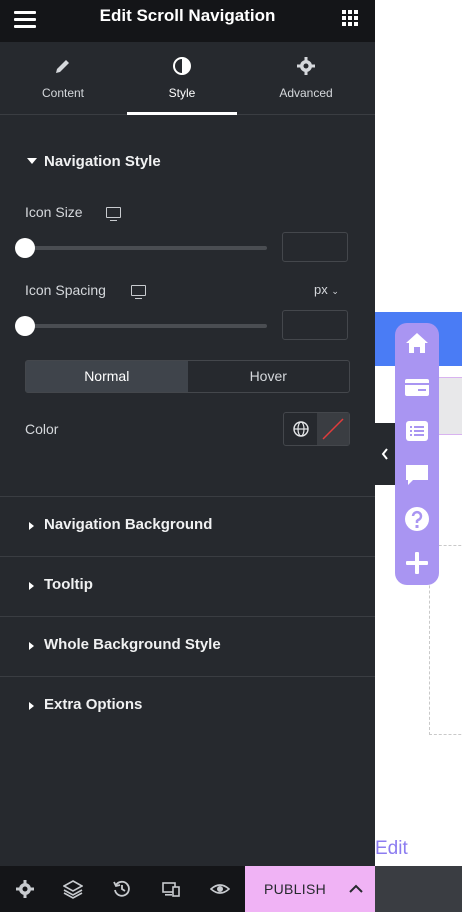  Describe the element at coordinates (182, 78) in the screenshot. I see `tab-style: Style` at that location.